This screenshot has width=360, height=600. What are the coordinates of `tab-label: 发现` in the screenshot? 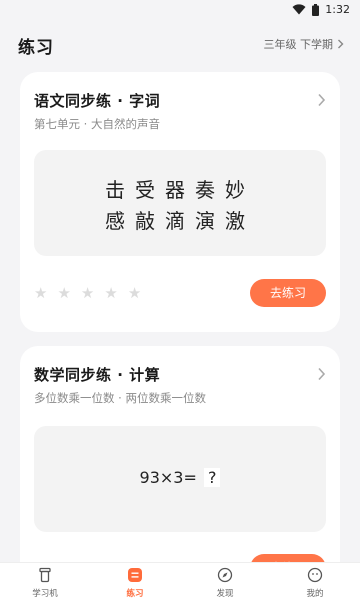 It's located at (225, 594).